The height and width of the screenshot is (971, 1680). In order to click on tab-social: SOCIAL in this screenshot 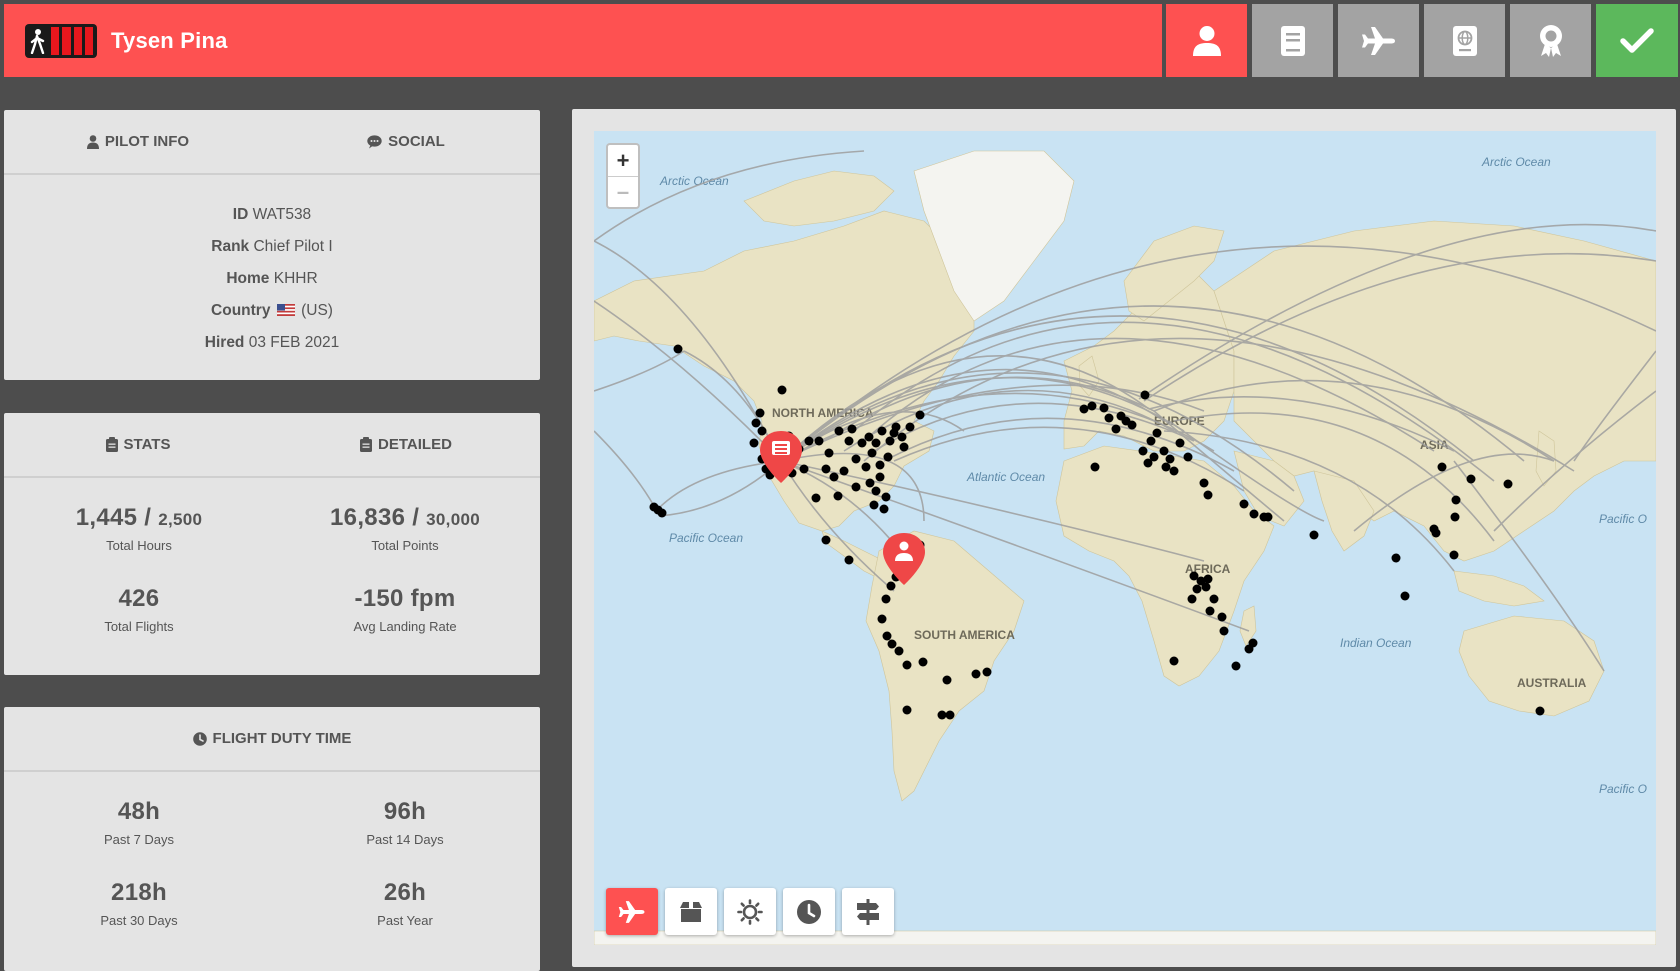, I will do `click(406, 141)`.